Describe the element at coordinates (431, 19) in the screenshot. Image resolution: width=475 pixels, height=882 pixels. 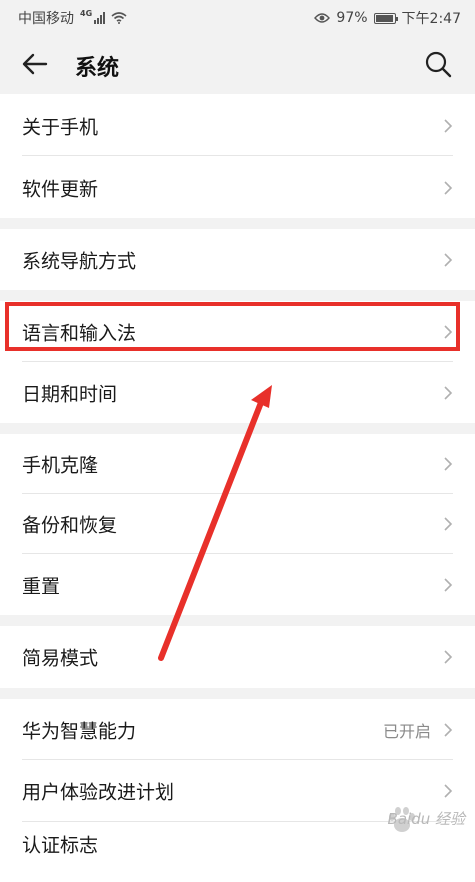
I see `clock: 下午2:47` at that location.